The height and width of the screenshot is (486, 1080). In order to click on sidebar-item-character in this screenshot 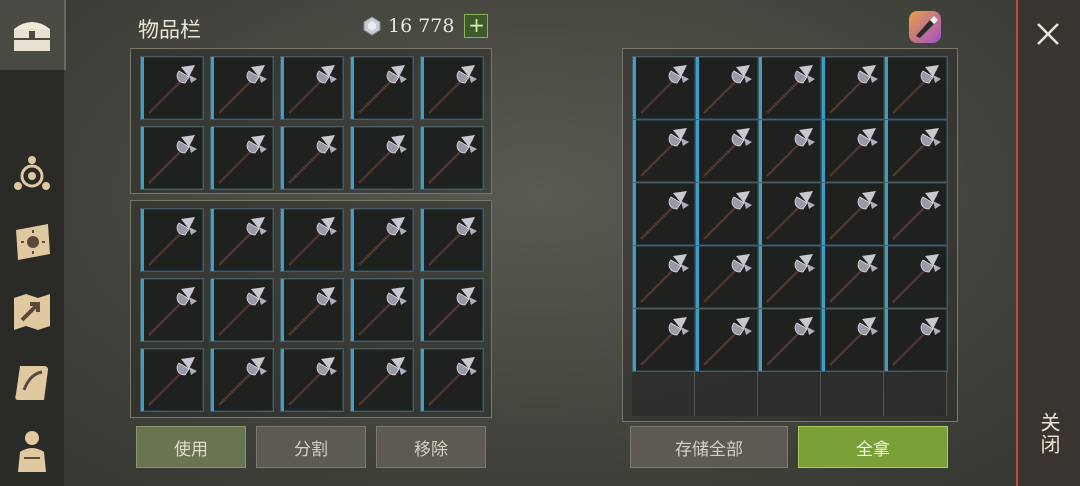, I will do `click(32, 450)`.